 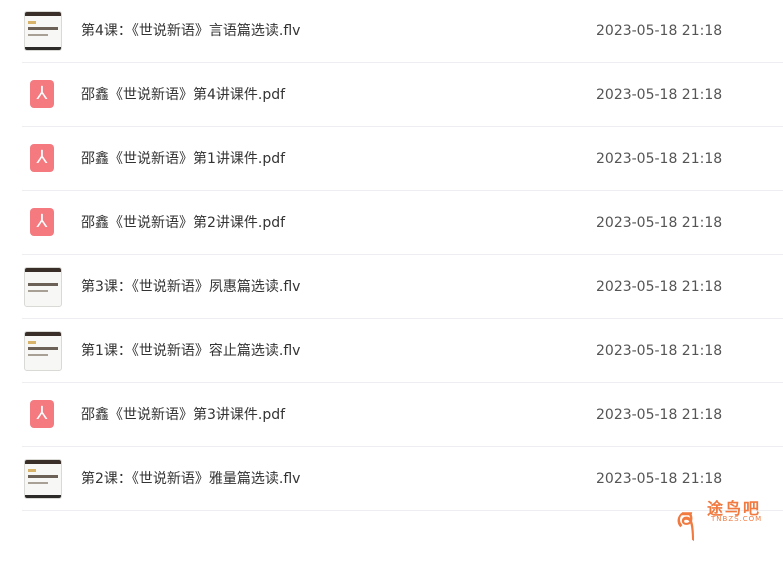 I want to click on file-row: ⅄ 邵鑫《世说新语》第1讲课件.pdf 2023-05-18 21:18, so click(x=402, y=159).